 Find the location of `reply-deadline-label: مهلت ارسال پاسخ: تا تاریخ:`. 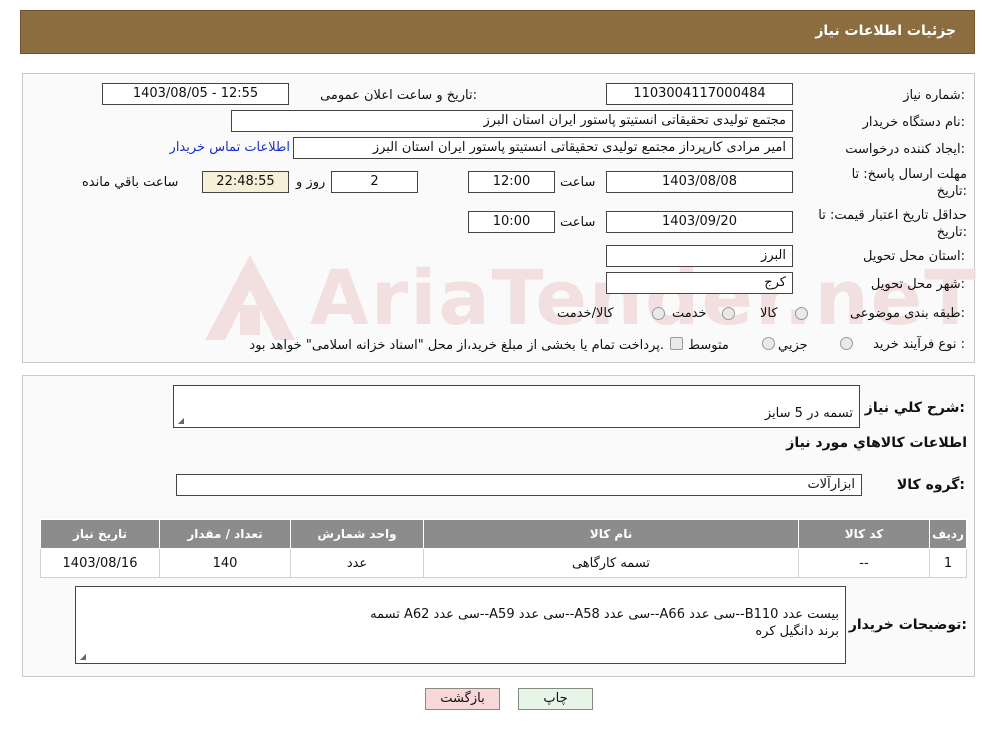

reply-deadline-label: مهلت ارسال پاسخ: تا تاریخ: is located at coordinates (909, 183).